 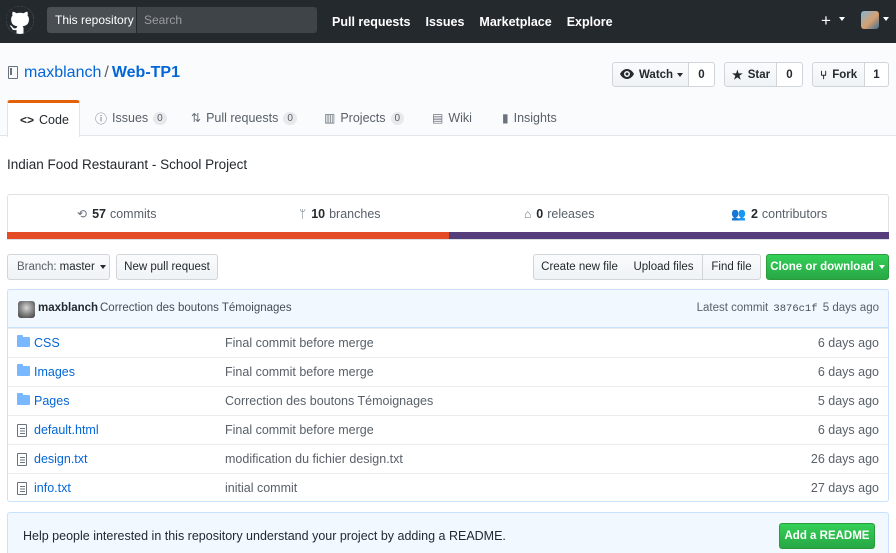 What do you see at coordinates (371, 22) in the screenshot?
I see `nav-pull-requests: Pull requests` at bounding box center [371, 22].